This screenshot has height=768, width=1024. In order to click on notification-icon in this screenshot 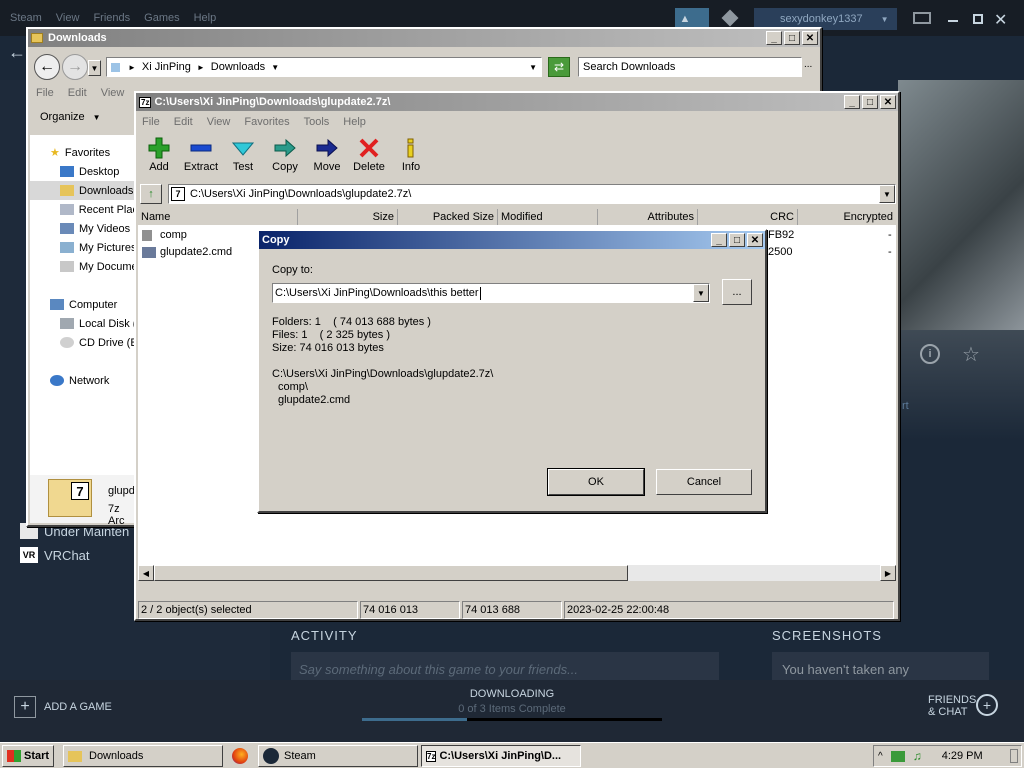, I will do `click(730, 18)`.